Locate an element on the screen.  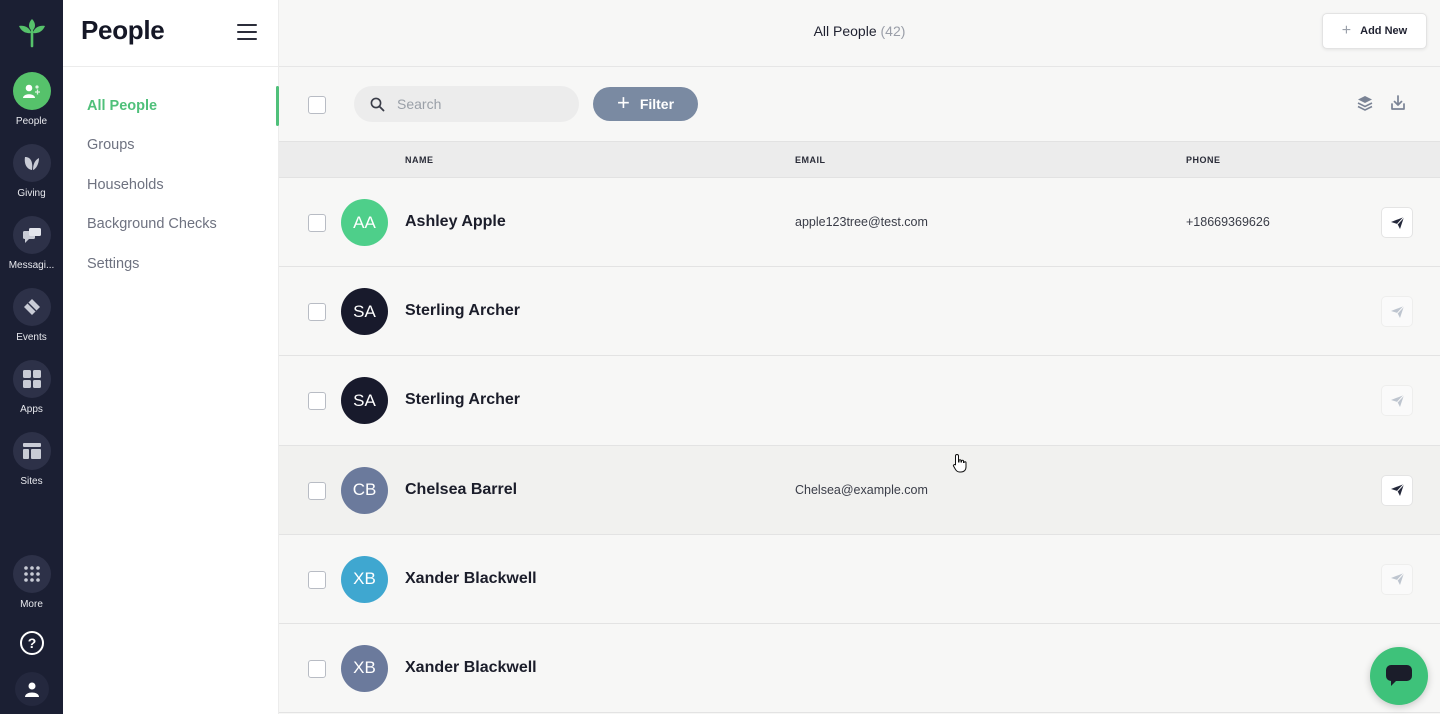
rail-label: Giving is located at coordinates (31, 193).